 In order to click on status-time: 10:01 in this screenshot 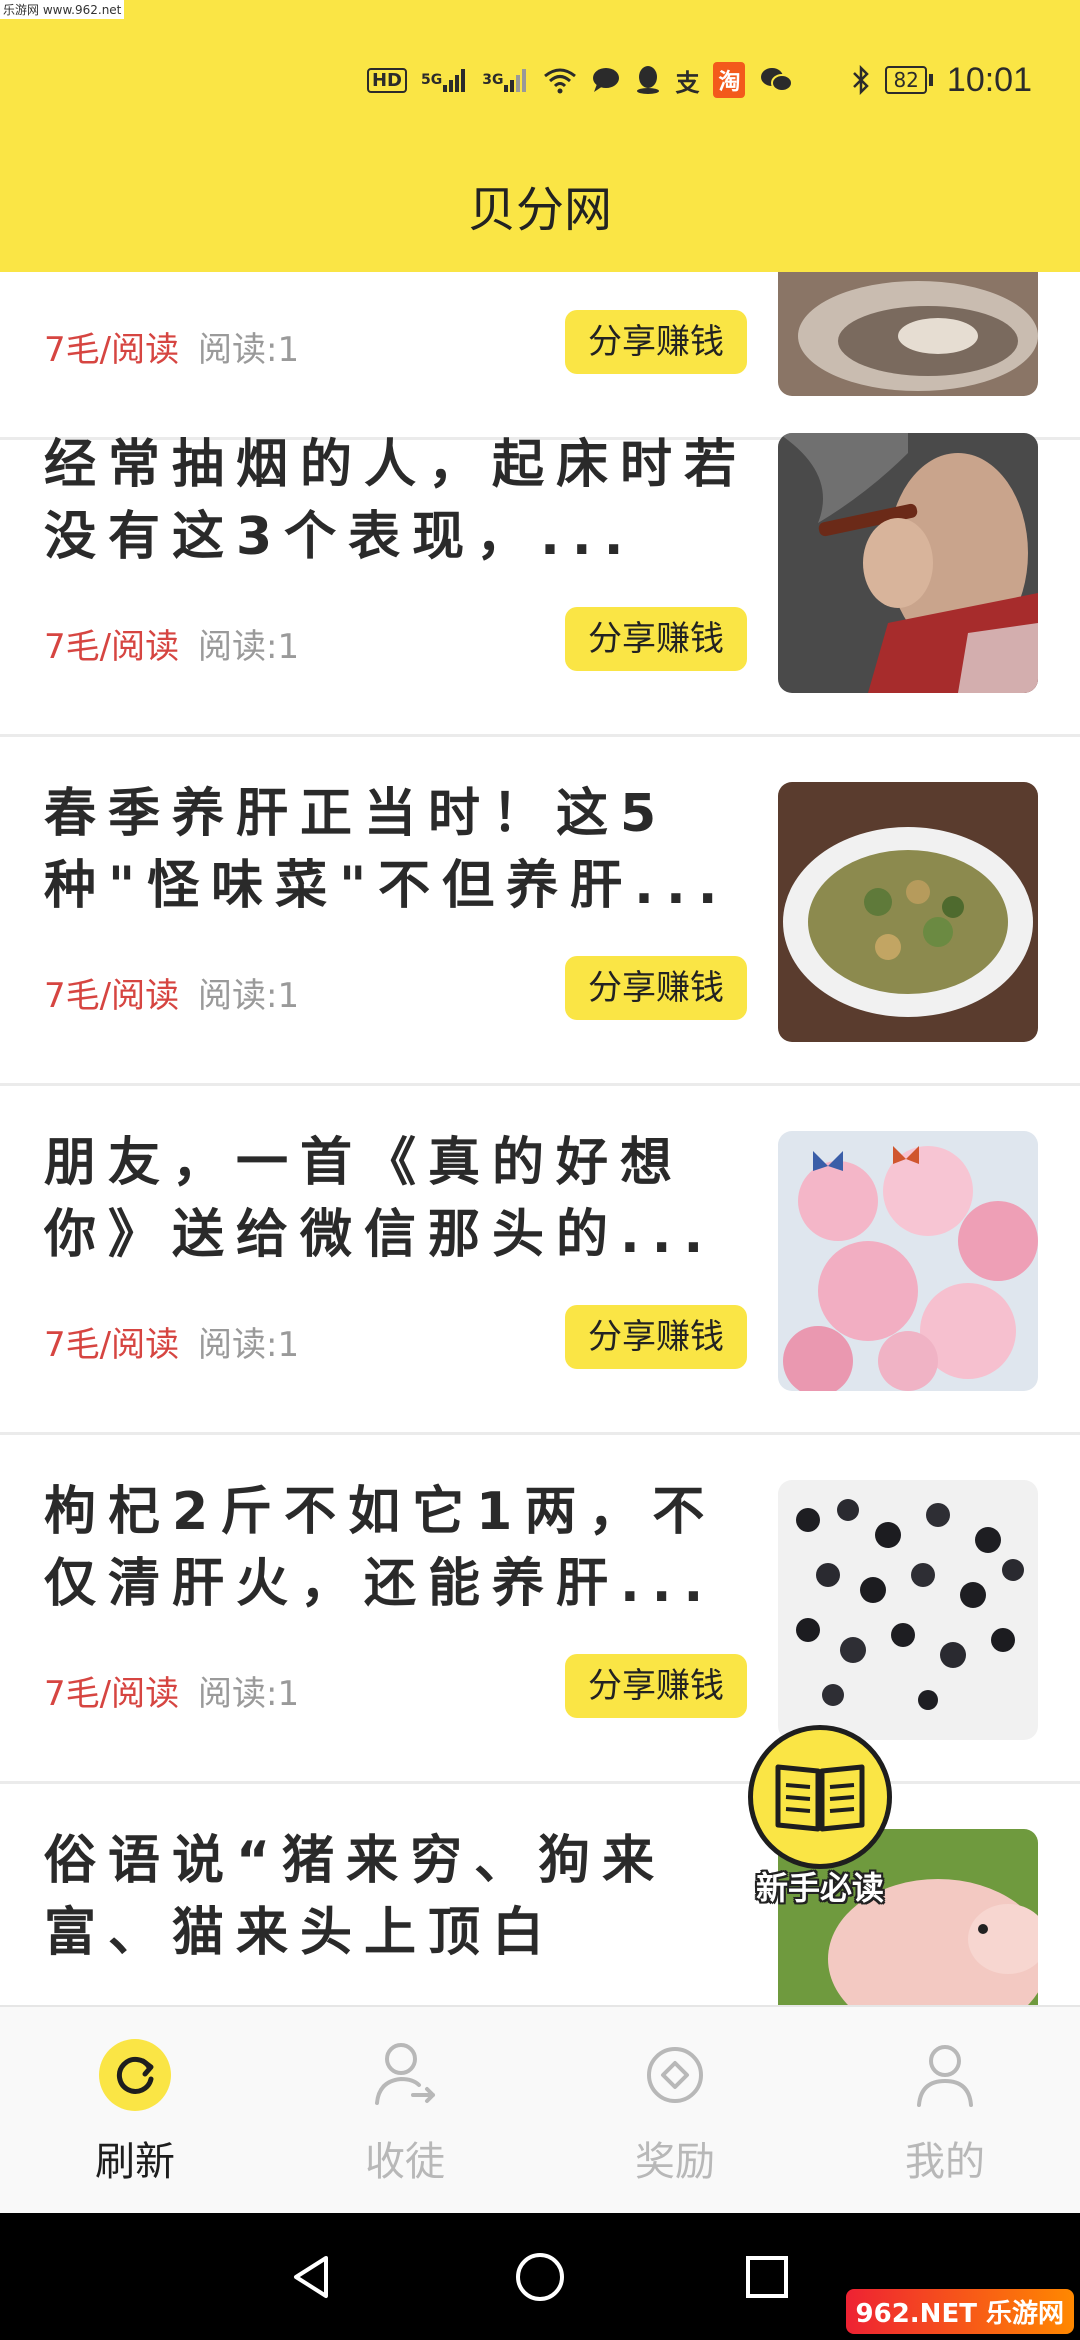, I will do `click(989, 79)`.